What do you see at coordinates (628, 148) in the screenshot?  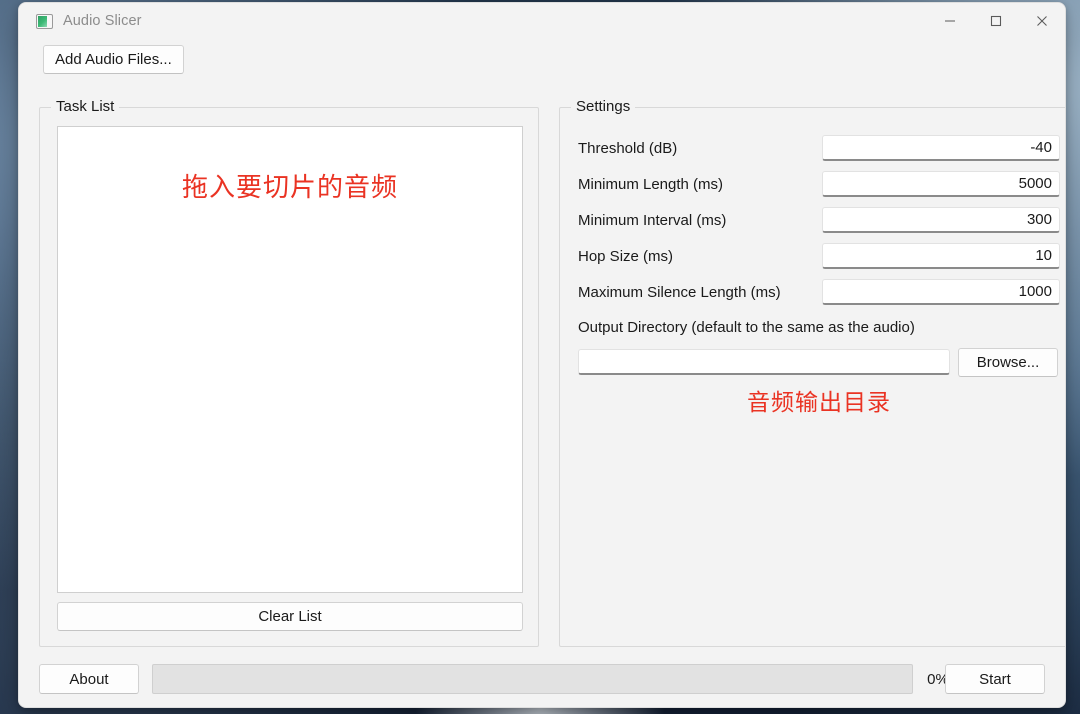 I see `threshold-label: Threshold (dB)` at bounding box center [628, 148].